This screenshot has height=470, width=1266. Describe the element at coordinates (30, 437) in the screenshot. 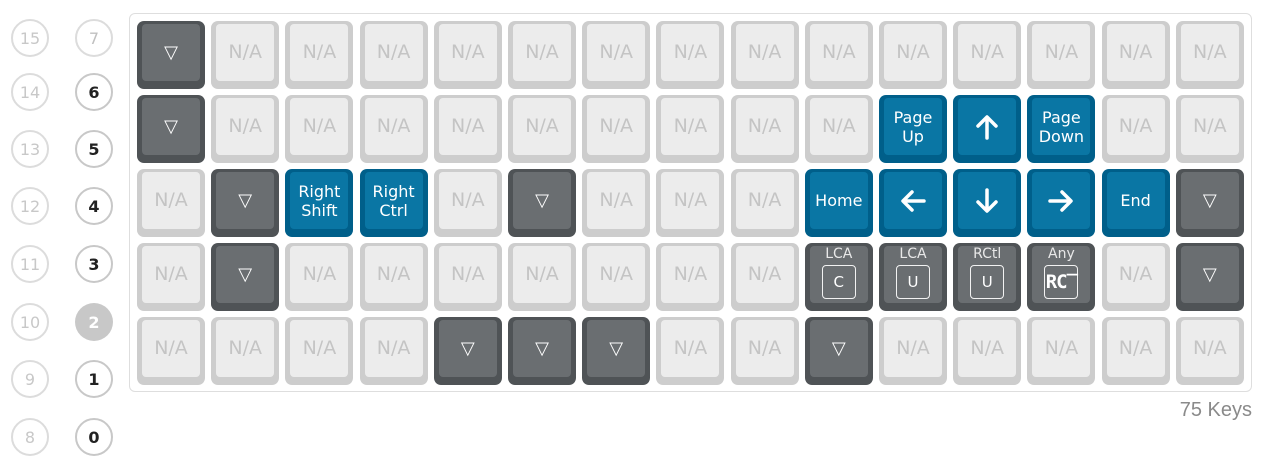

I see `layer-button: 8` at that location.